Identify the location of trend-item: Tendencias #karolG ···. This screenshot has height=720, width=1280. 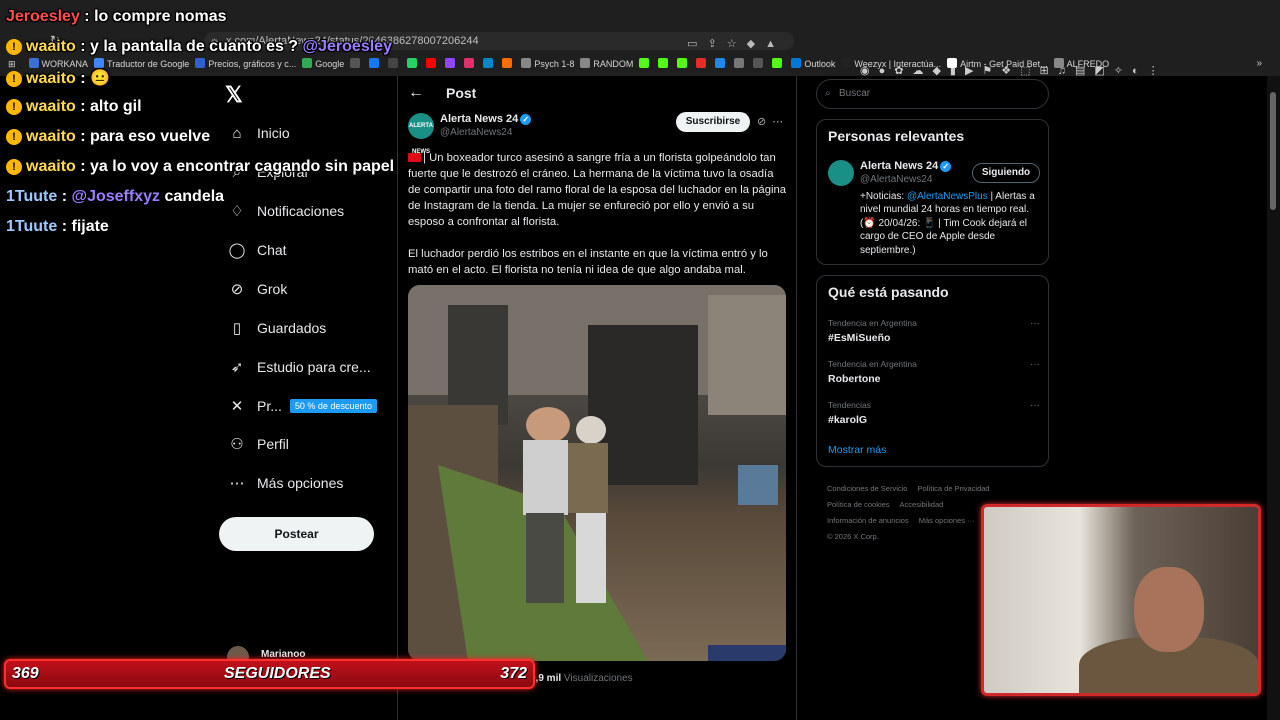
(934, 413).